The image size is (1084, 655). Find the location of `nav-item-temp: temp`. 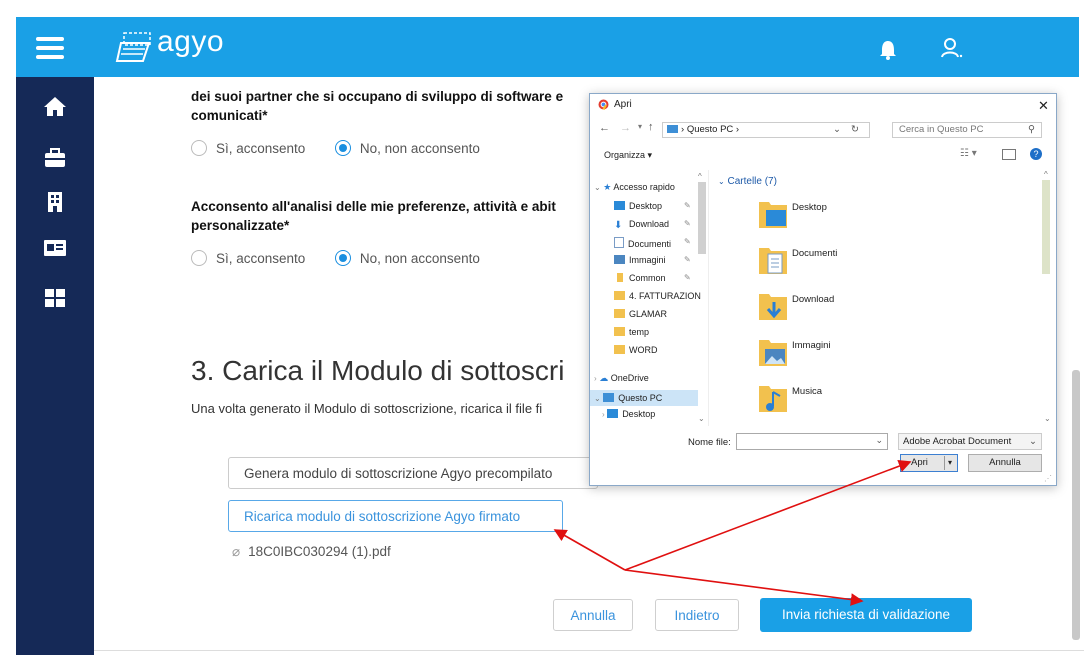

nav-item-temp: temp is located at coordinates (631, 332).